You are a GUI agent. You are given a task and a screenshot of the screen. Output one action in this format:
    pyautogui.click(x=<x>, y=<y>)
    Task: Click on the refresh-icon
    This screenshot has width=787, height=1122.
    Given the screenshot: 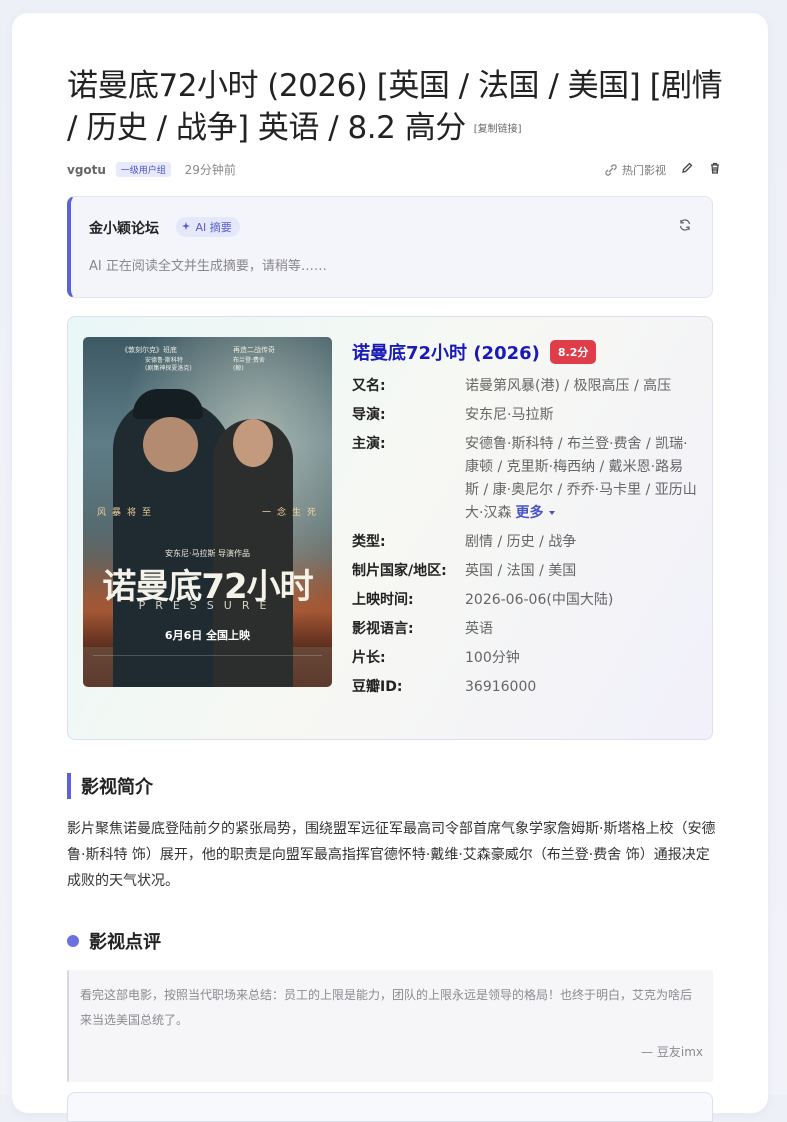 What is the action you would take?
    pyautogui.click(x=685, y=225)
    